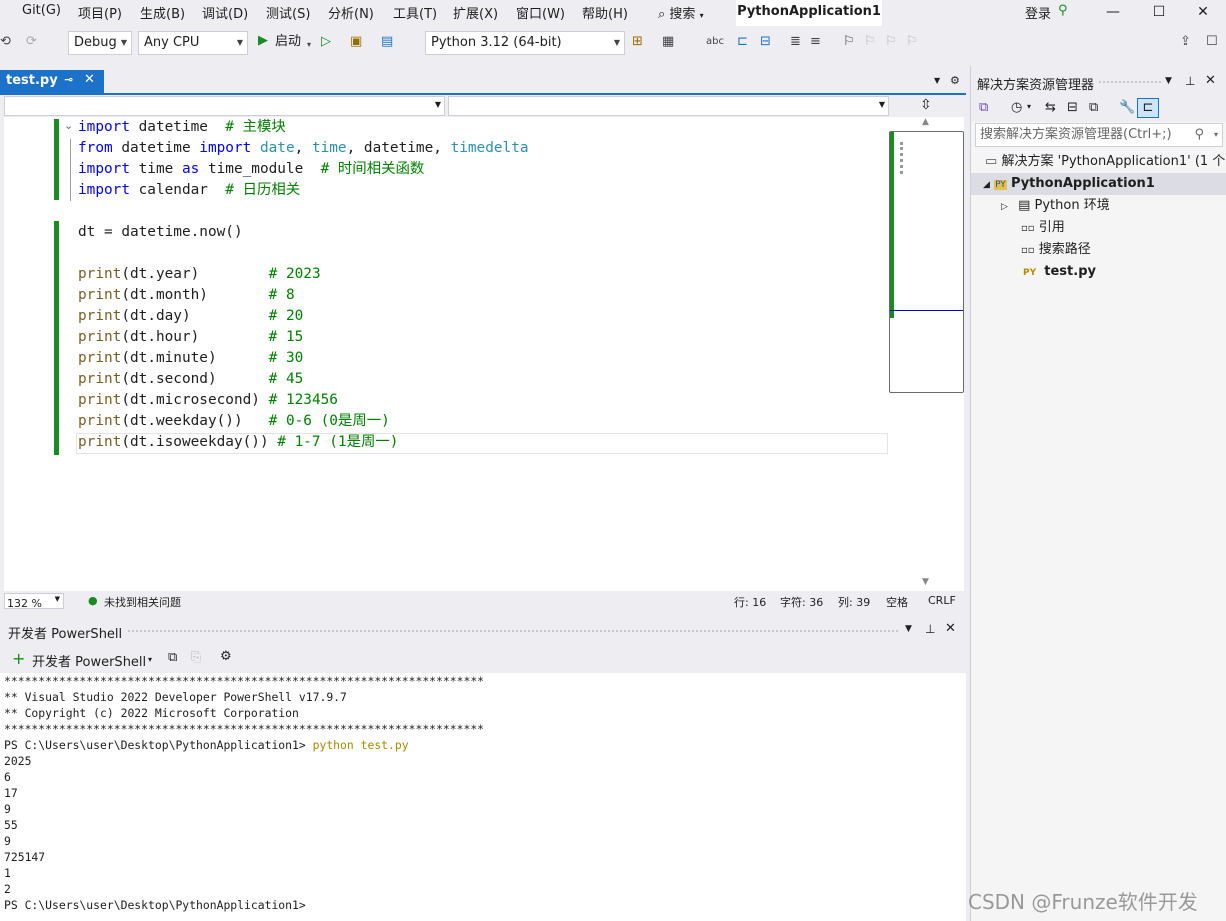  Describe the element at coordinates (182, 127) in the screenshot. I see `code-line: import datetime # 主模块` at that location.